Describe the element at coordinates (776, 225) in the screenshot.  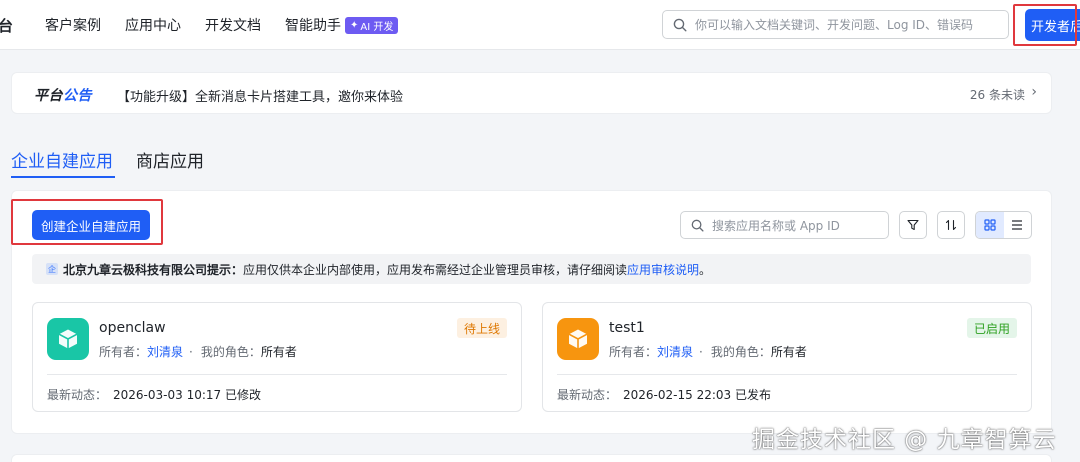
I see `app-search-placeholder: 搜索应用名称或 App ID` at that location.